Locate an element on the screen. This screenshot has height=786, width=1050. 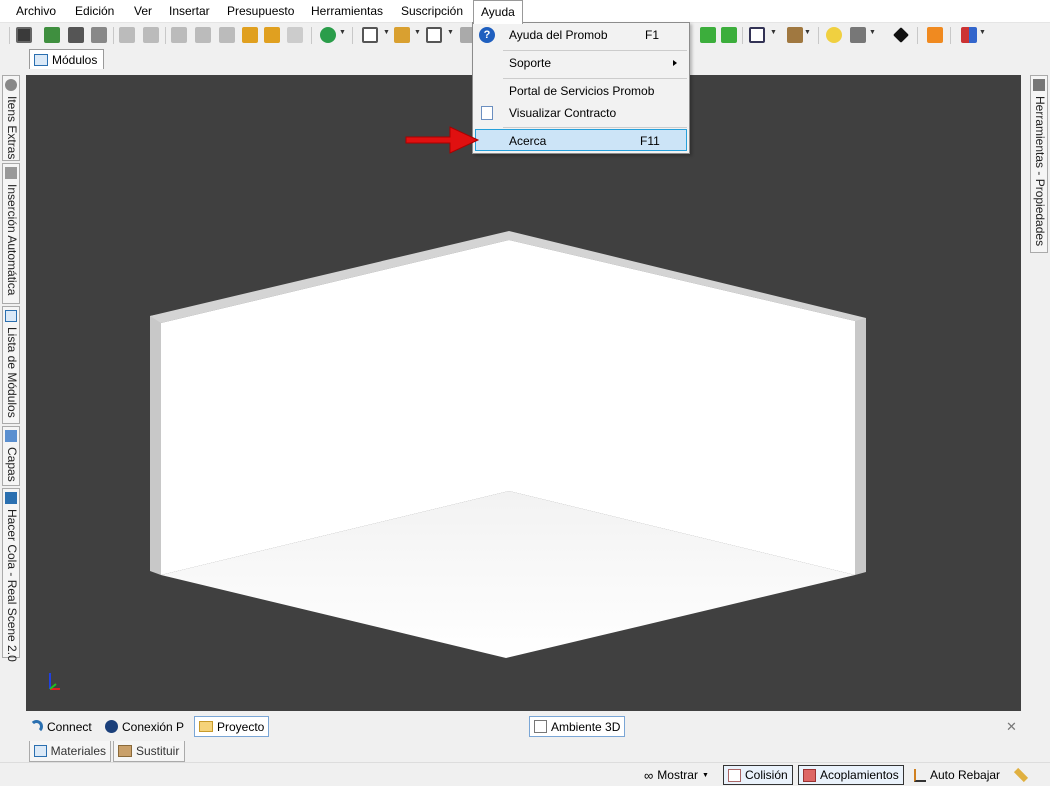
tab-hacer-cola-label: Hacer Cola - Real Scene 2.0 is located at coordinates (12, 585).